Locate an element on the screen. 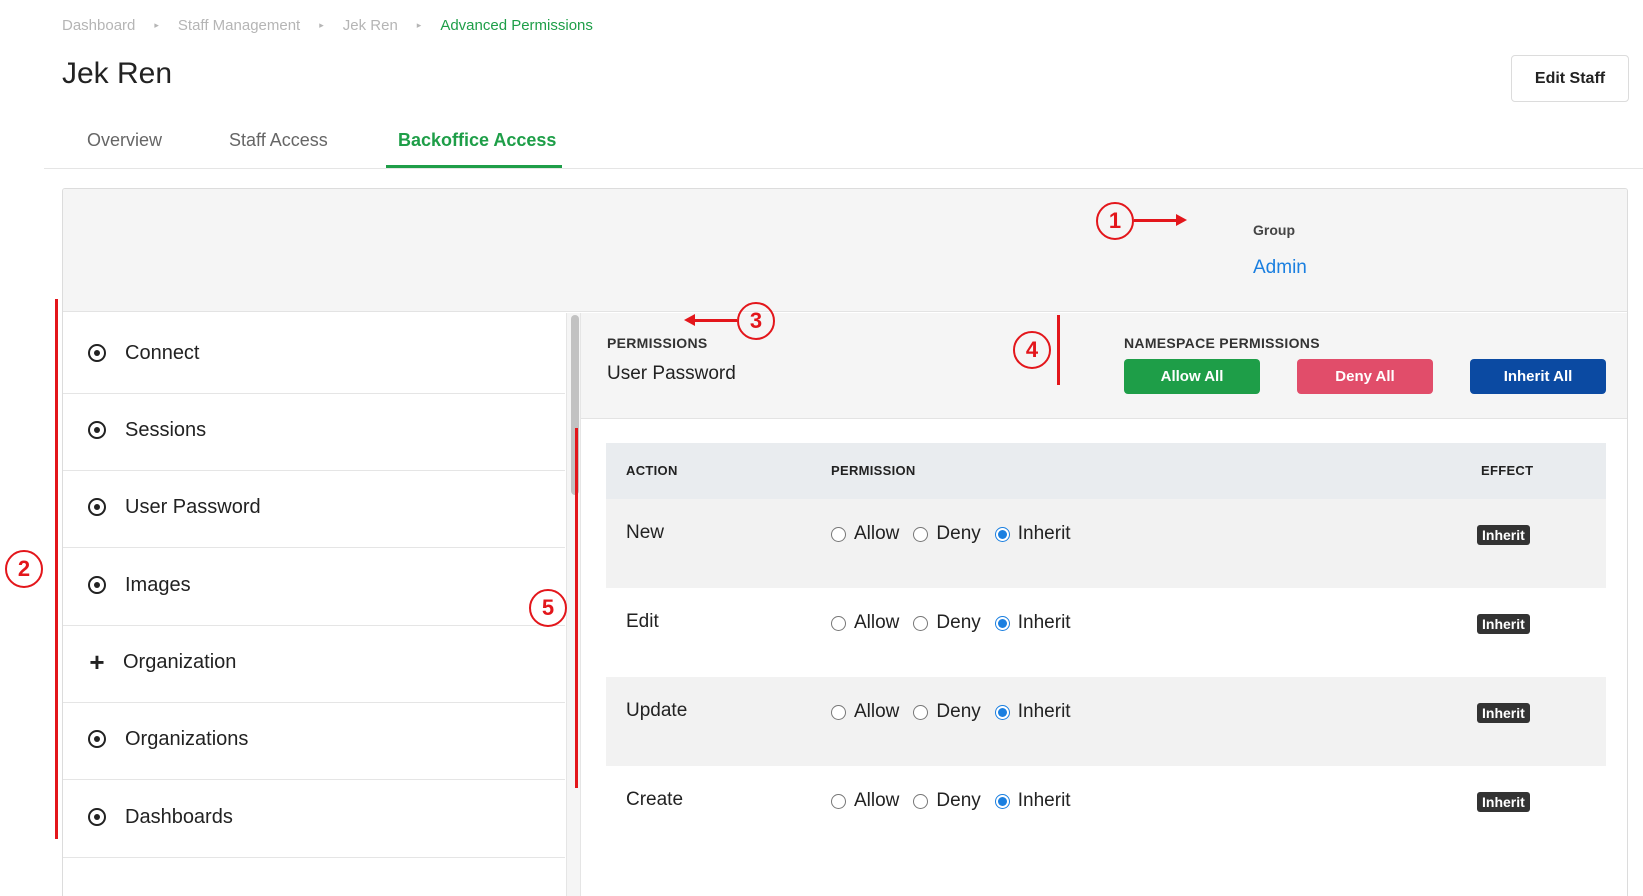 Image resolution: width=1643 pixels, height=896 pixels. edit-staff-button: Edit Staff is located at coordinates (1570, 78).